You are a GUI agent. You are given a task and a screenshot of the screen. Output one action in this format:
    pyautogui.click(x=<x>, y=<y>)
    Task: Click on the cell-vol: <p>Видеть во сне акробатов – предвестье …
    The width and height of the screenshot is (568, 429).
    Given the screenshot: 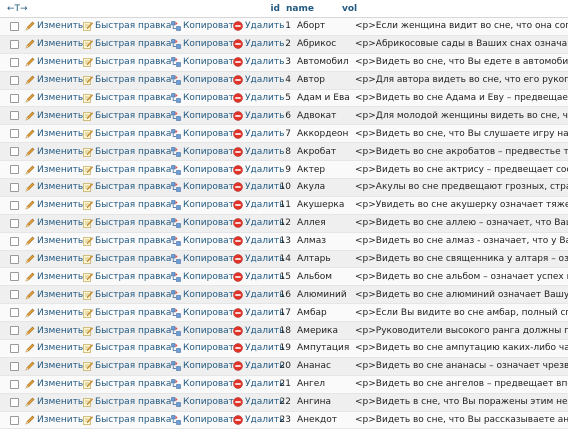 What is the action you would take?
    pyautogui.click(x=458, y=152)
    